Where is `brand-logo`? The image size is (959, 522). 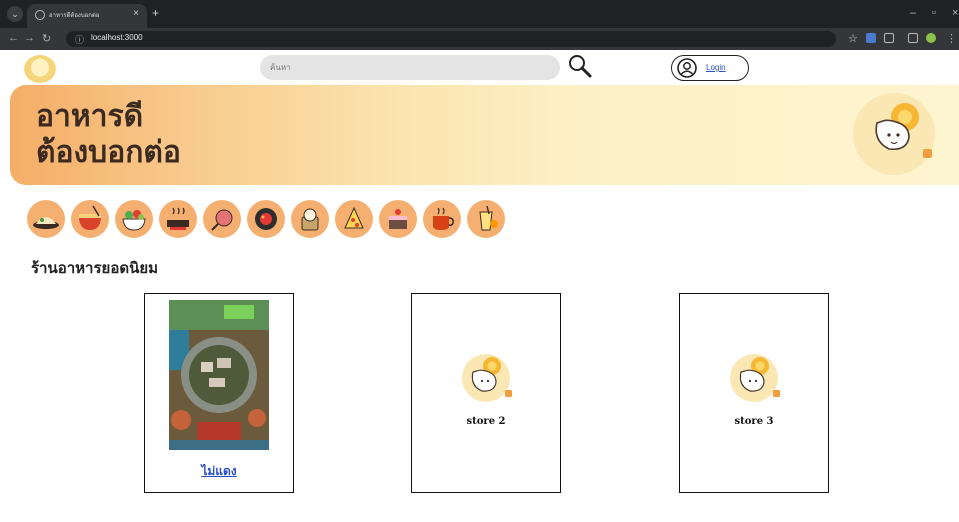 brand-logo is located at coordinates (894, 134).